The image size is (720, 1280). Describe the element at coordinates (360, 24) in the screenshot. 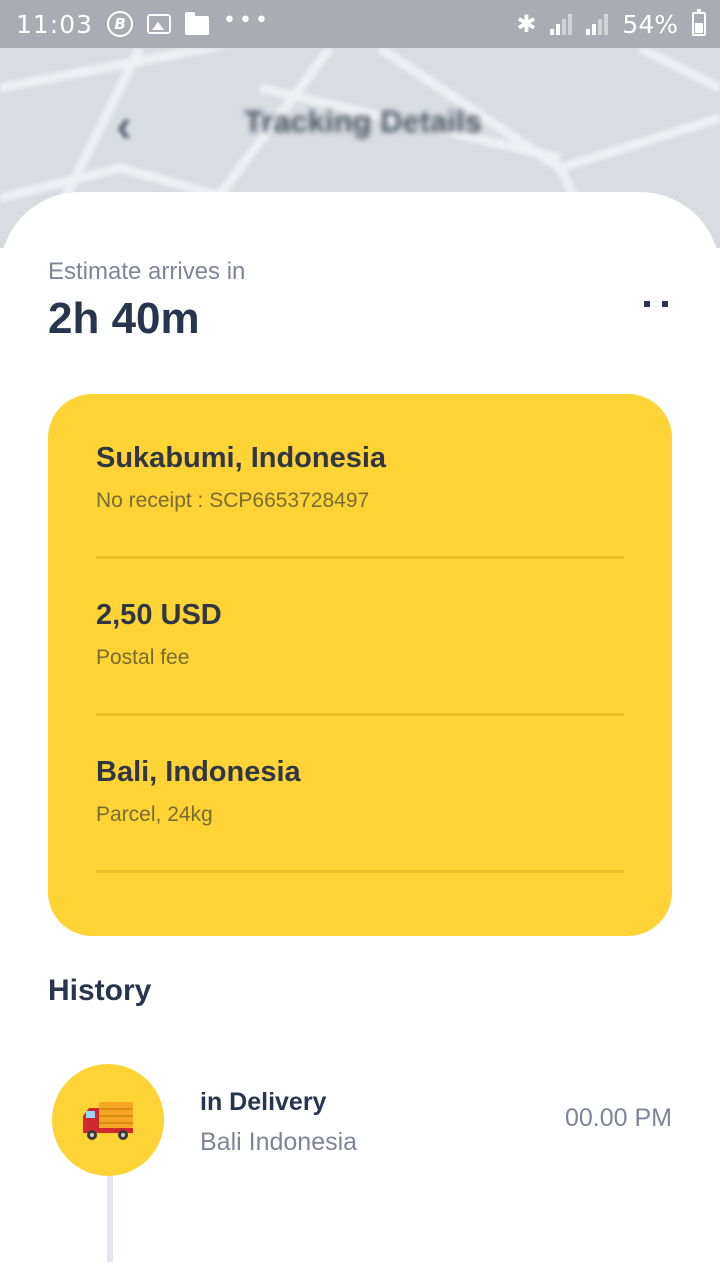

I see `status-bar: 11:03 B ••• ✱ 54%` at that location.